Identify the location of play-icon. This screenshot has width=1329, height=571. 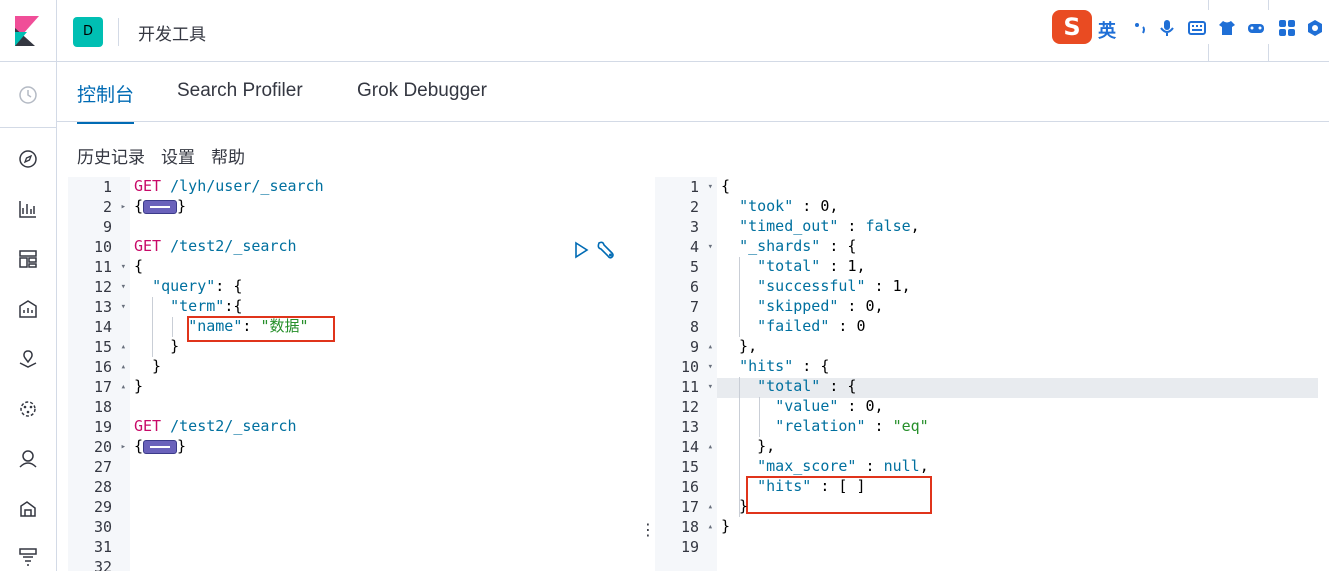
(581, 250).